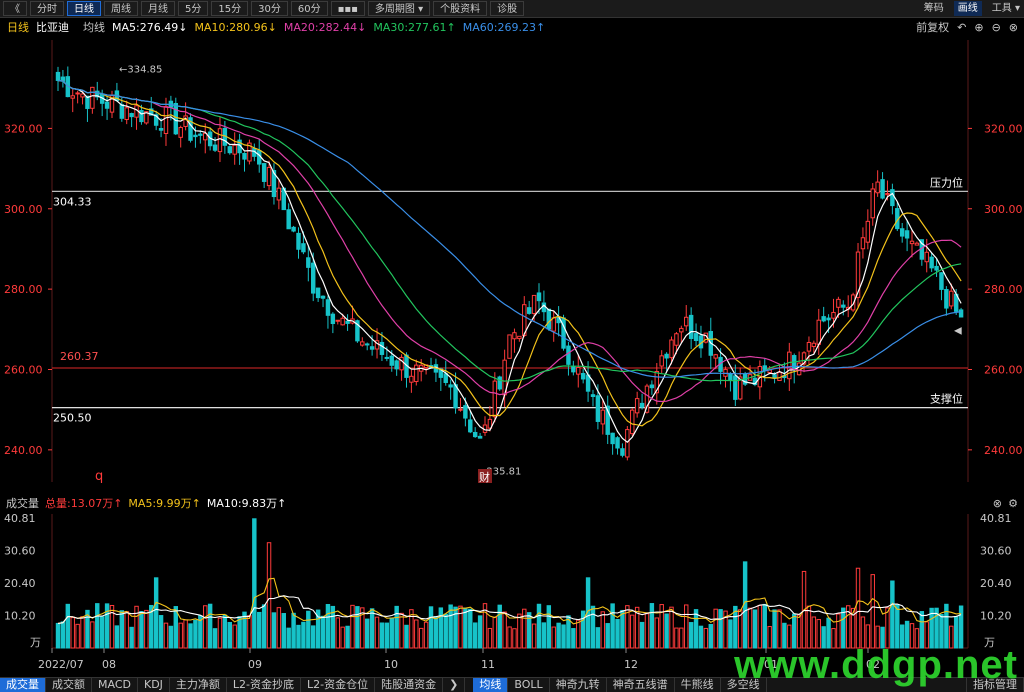  What do you see at coordinates (409, 685) in the screenshot?
I see `tab-northbound: 陆股通资金` at bounding box center [409, 685].